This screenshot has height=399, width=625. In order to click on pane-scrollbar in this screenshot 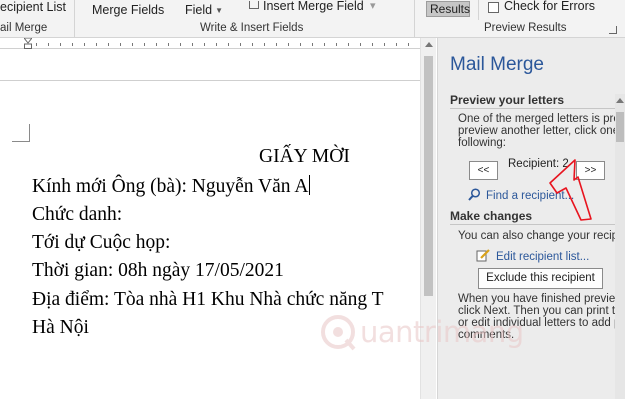, I will do `click(620, 246)`.